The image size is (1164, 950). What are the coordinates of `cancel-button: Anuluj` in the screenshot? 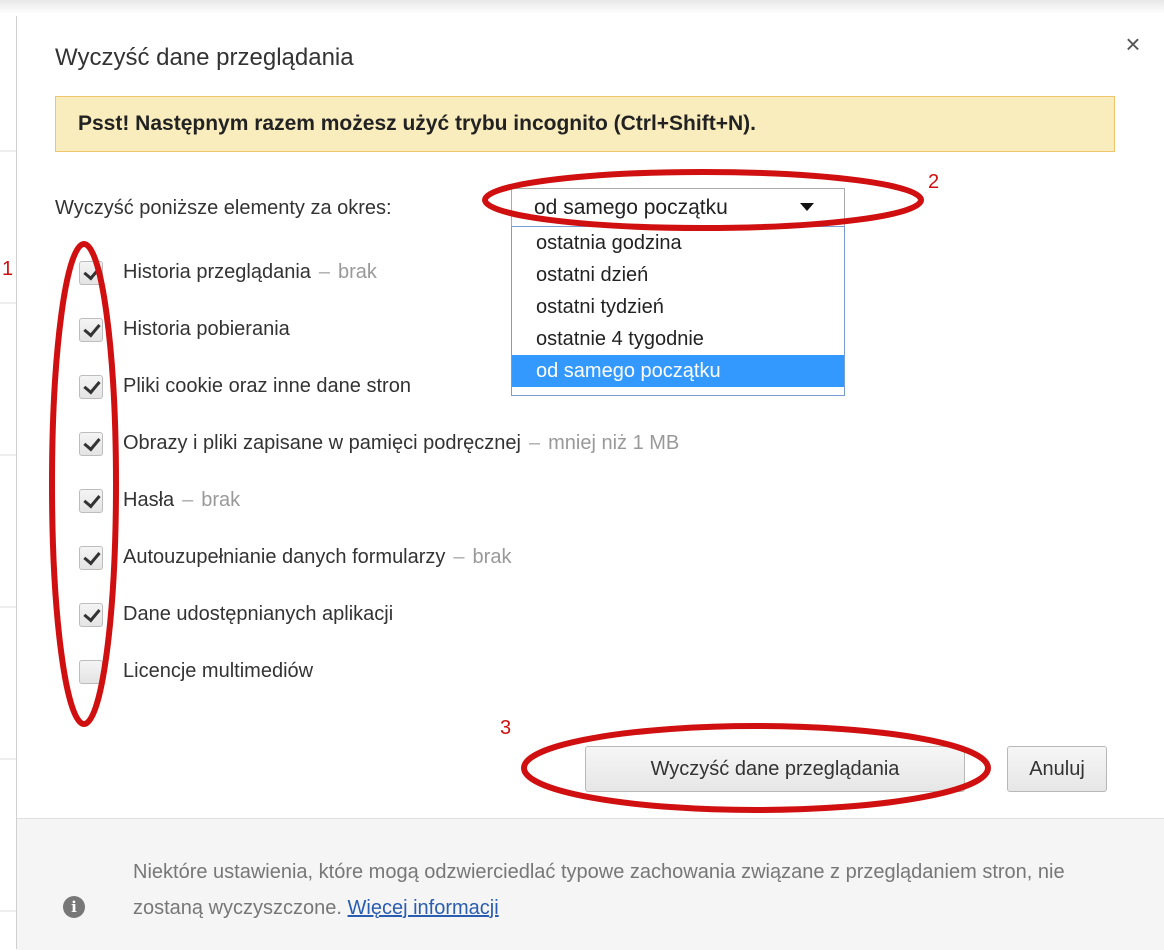 It's located at (1057, 769).